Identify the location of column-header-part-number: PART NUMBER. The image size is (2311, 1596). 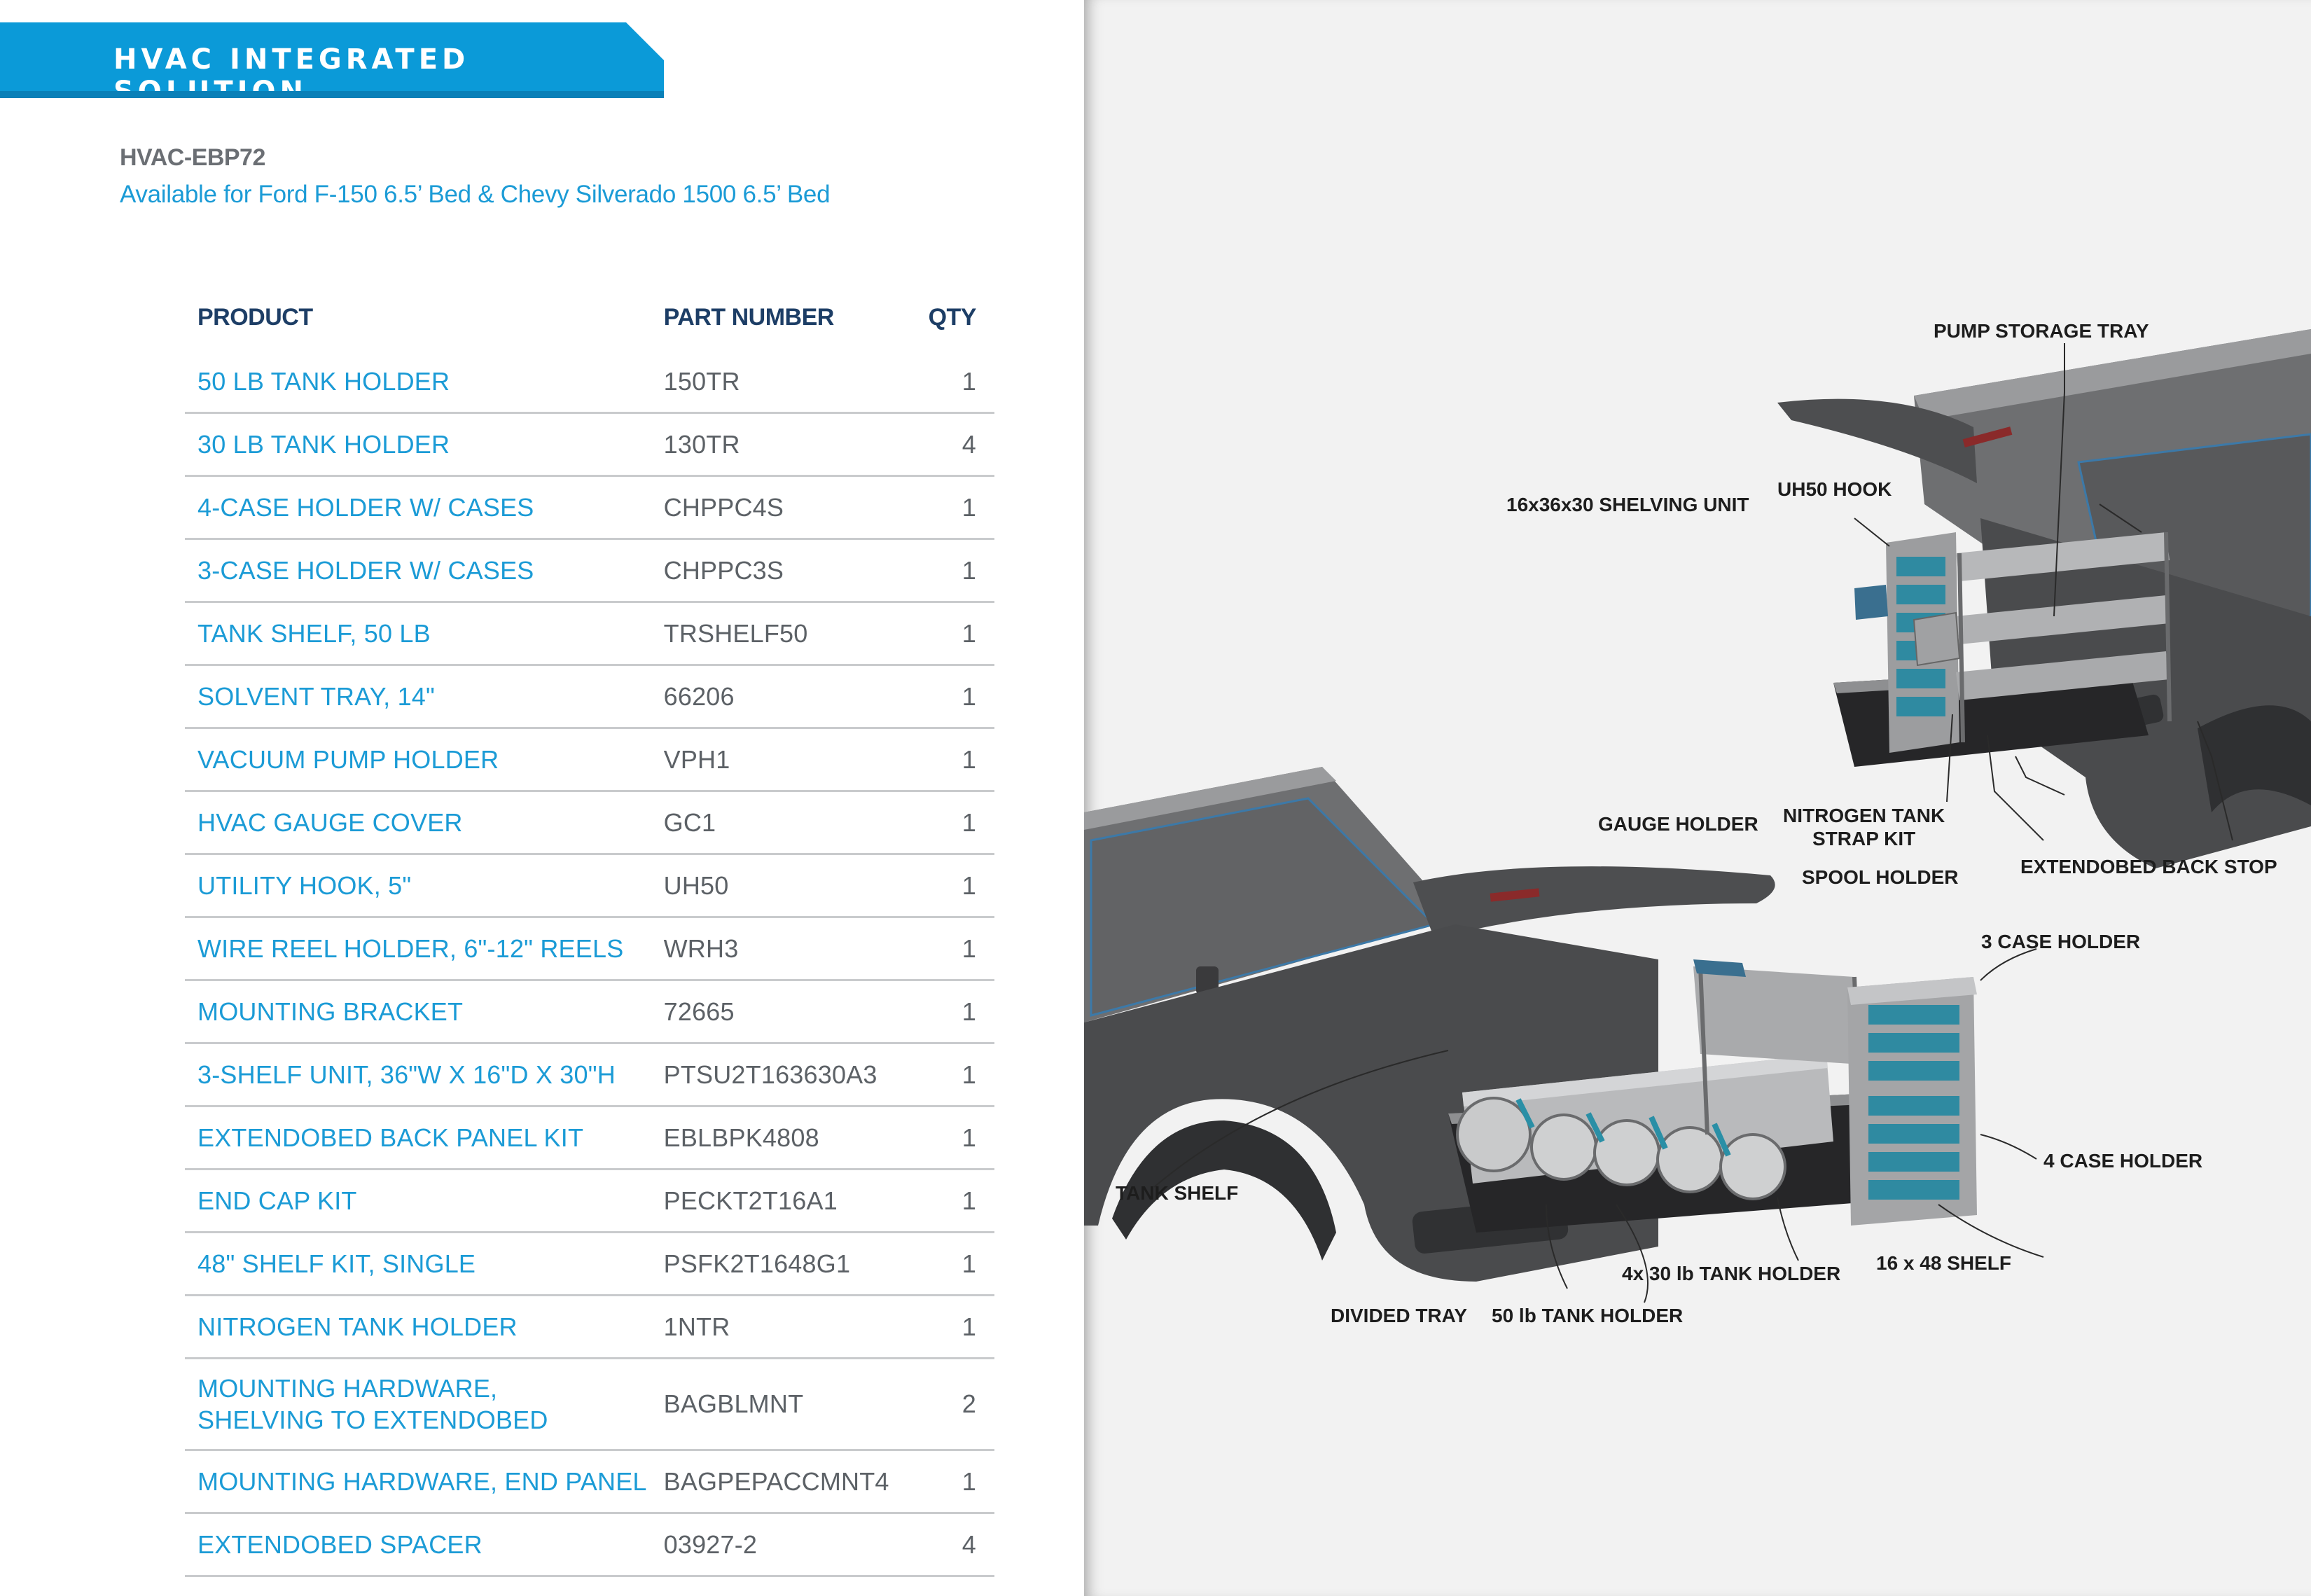
(749, 317).